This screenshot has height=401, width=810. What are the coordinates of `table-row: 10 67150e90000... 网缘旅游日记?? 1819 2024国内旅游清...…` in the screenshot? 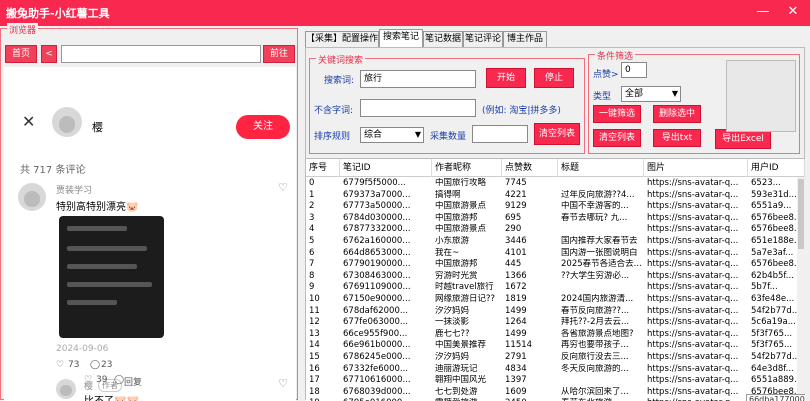 It's located at (555, 300).